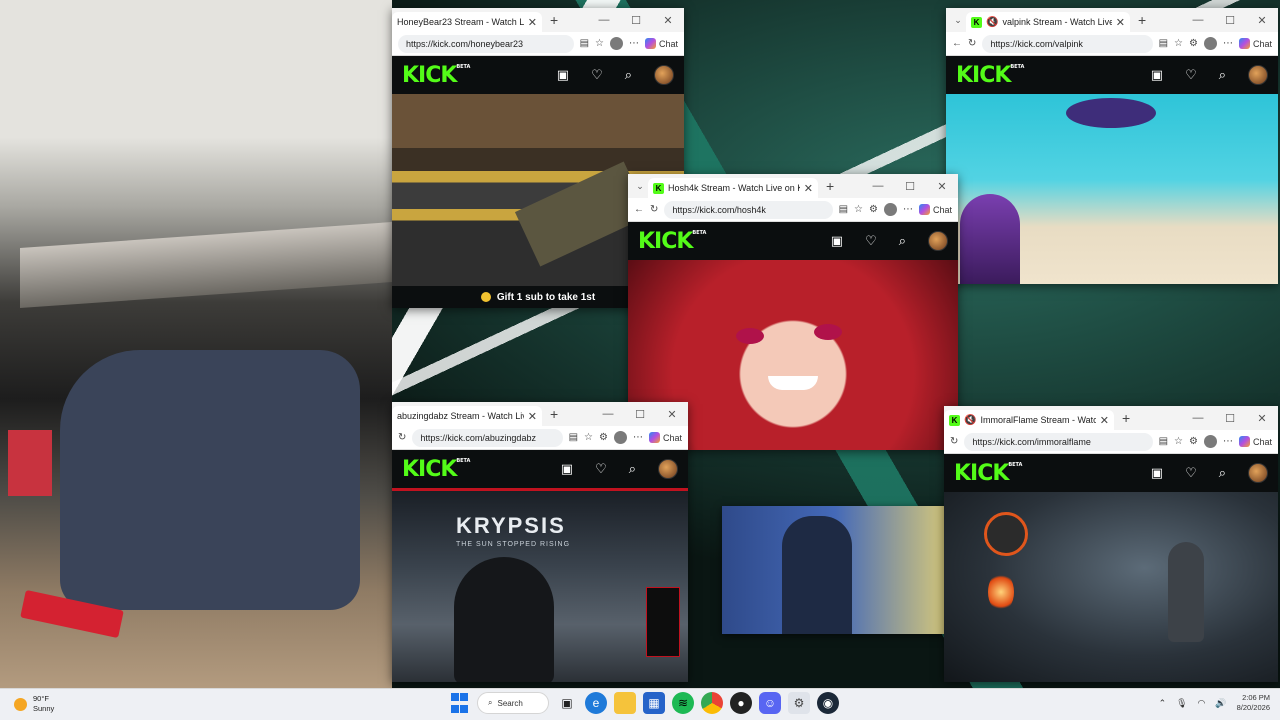  What do you see at coordinates (567, 703) in the screenshot?
I see `task-view-icon: ▣` at bounding box center [567, 703].